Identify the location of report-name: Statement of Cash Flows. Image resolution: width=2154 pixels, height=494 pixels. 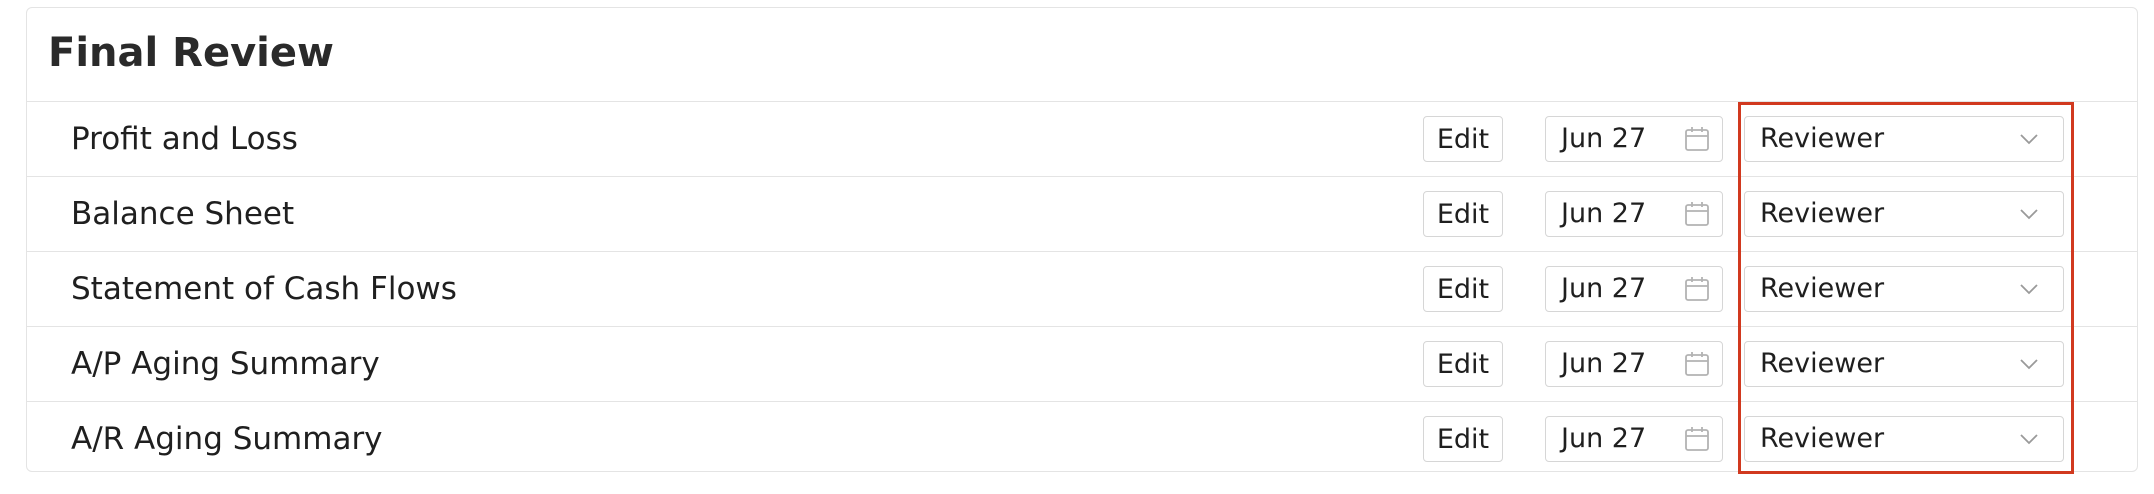
(264, 289).